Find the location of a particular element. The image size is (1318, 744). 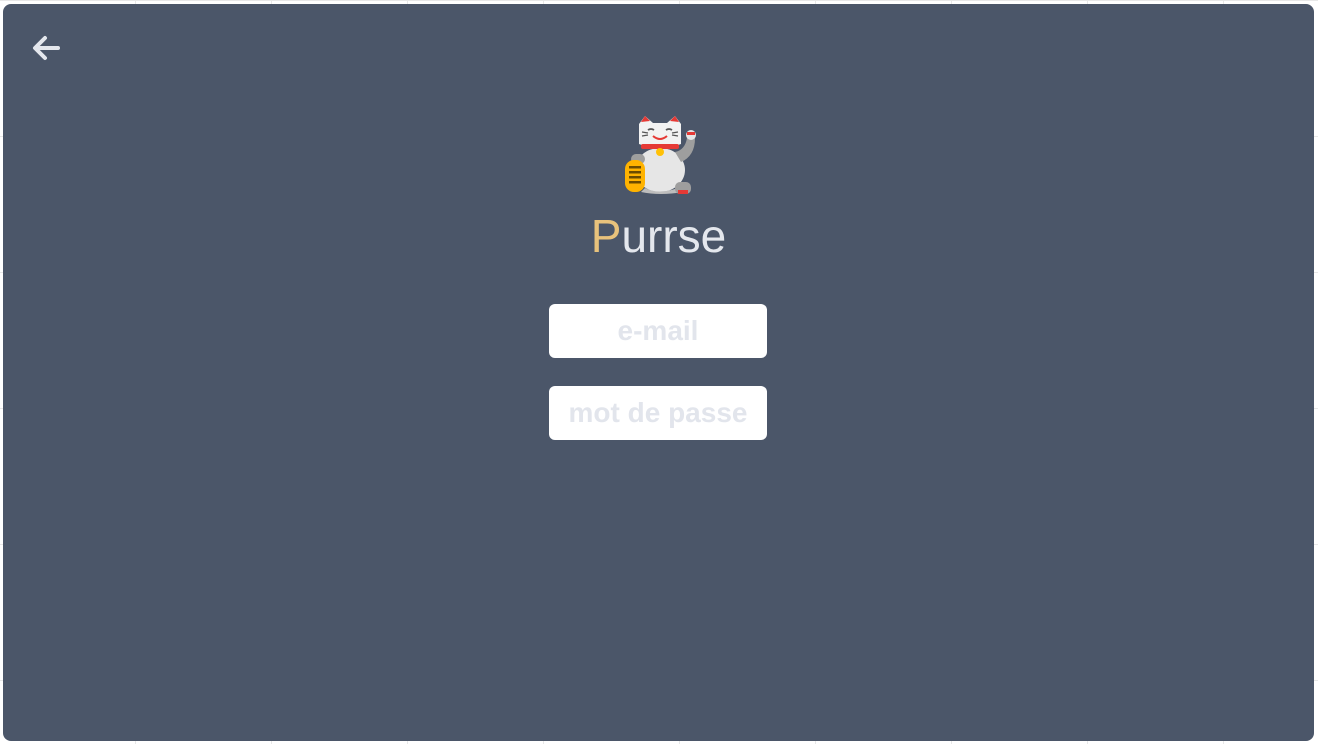

email-field is located at coordinates (658, 331).